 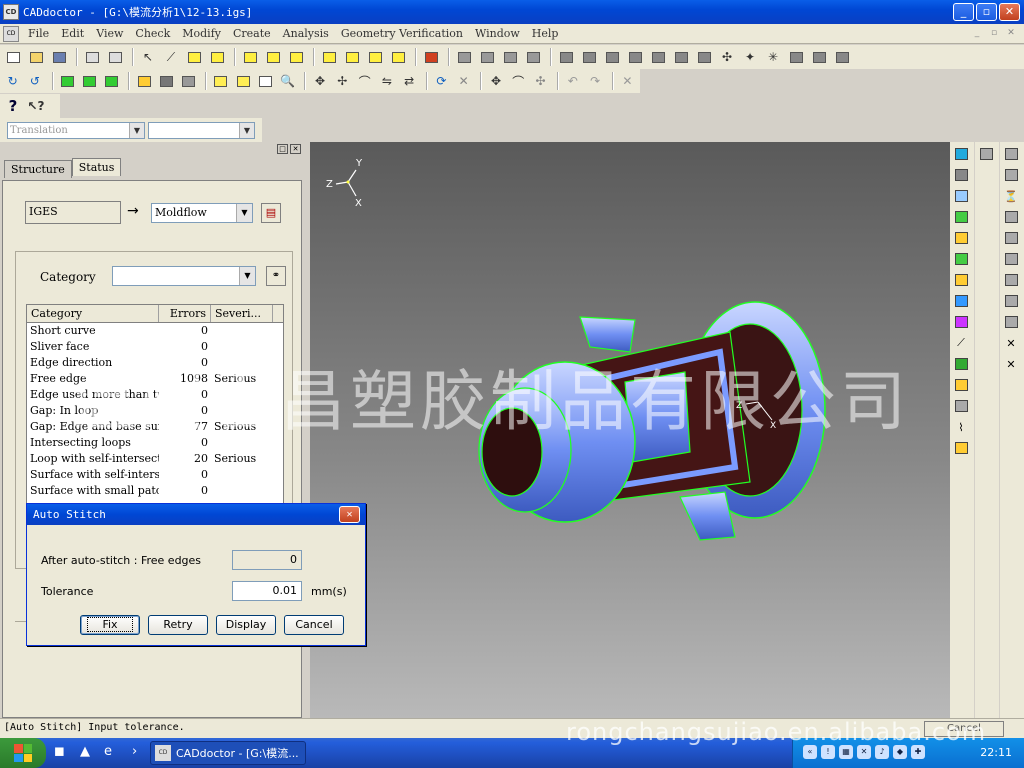 What do you see at coordinates (13, 106) in the screenshot?
I see `help-icon: ?` at bounding box center [13, 106].